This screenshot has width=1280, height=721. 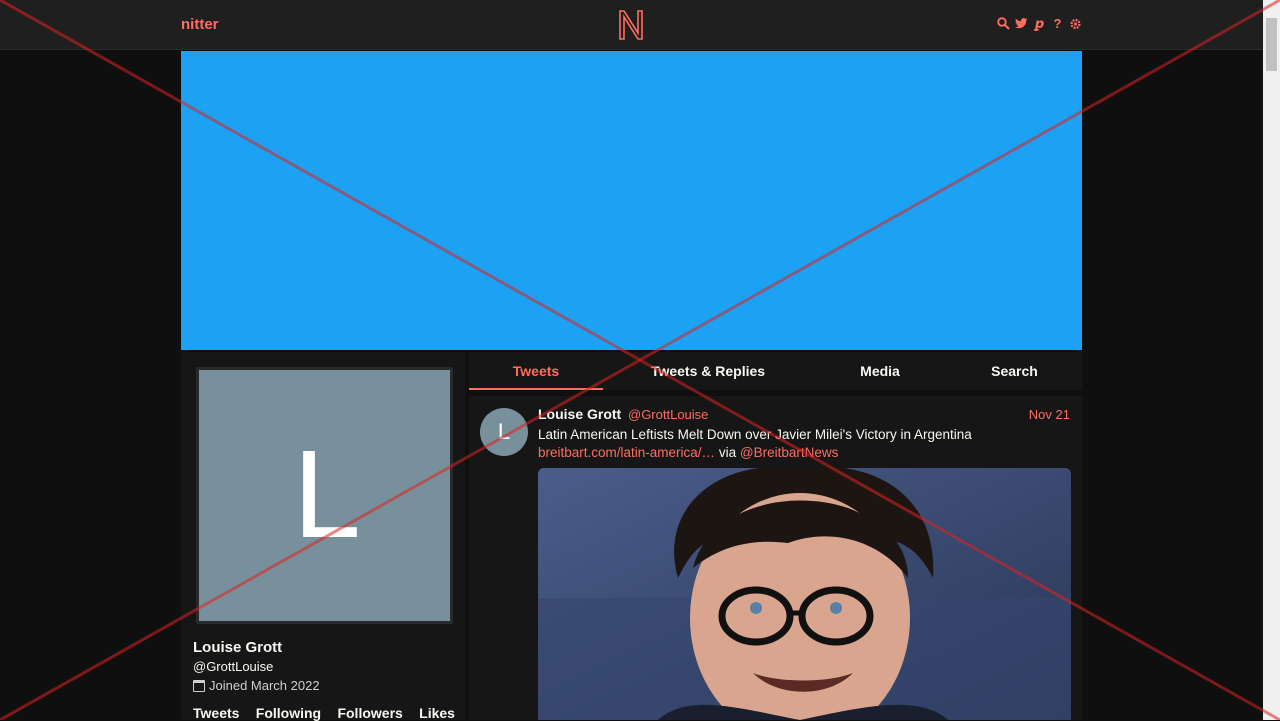 What do you see at coordinates (536, 371) in the screenshot?
I see `tab-tweets: Tweets` at bounding box center [536, 371].